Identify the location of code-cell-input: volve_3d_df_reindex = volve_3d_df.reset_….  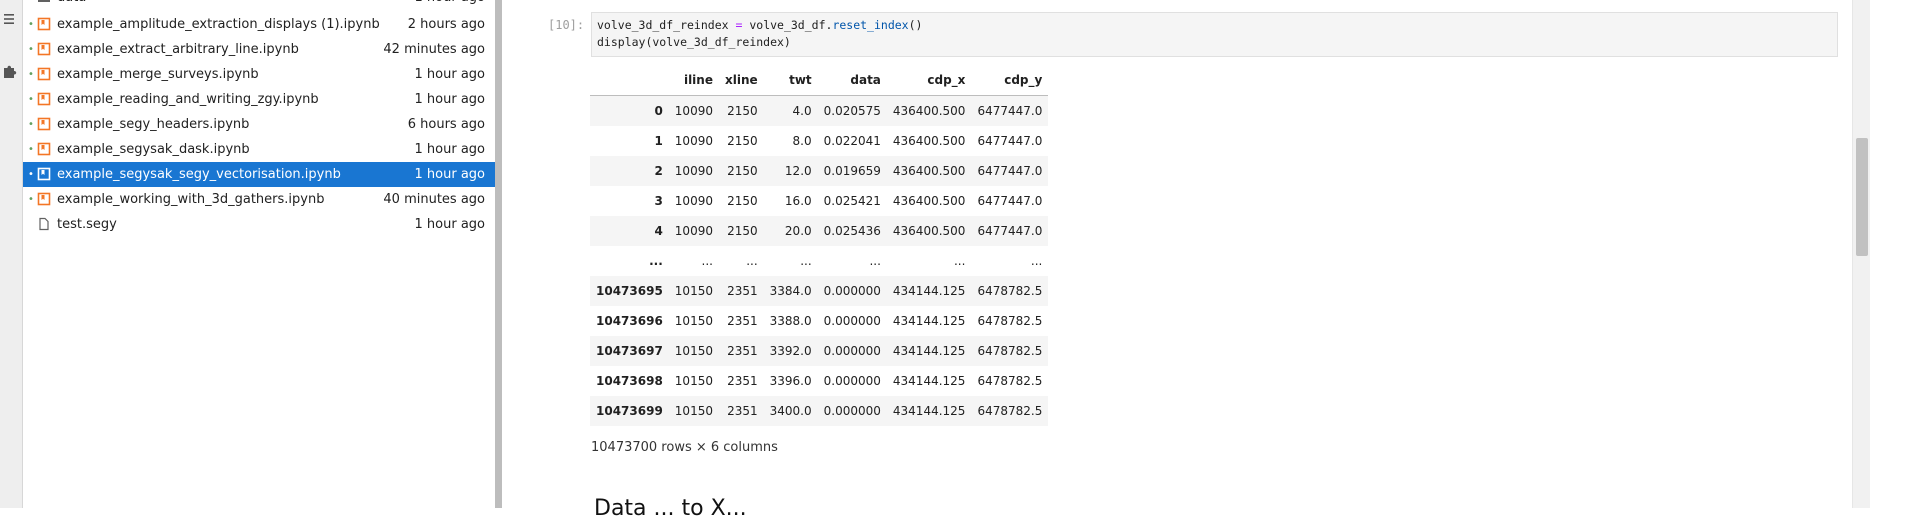
(1214, 34).